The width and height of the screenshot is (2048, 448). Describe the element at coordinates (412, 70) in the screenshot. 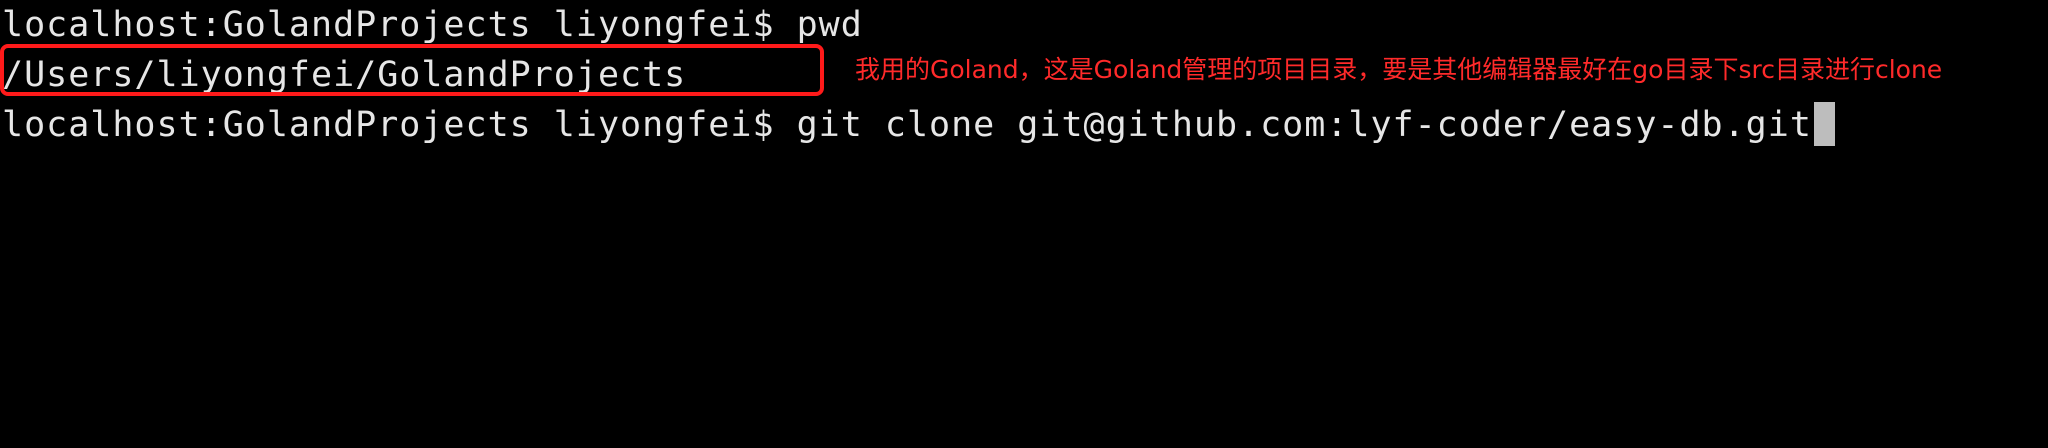

I see `annotation-highlight-box` at that location.